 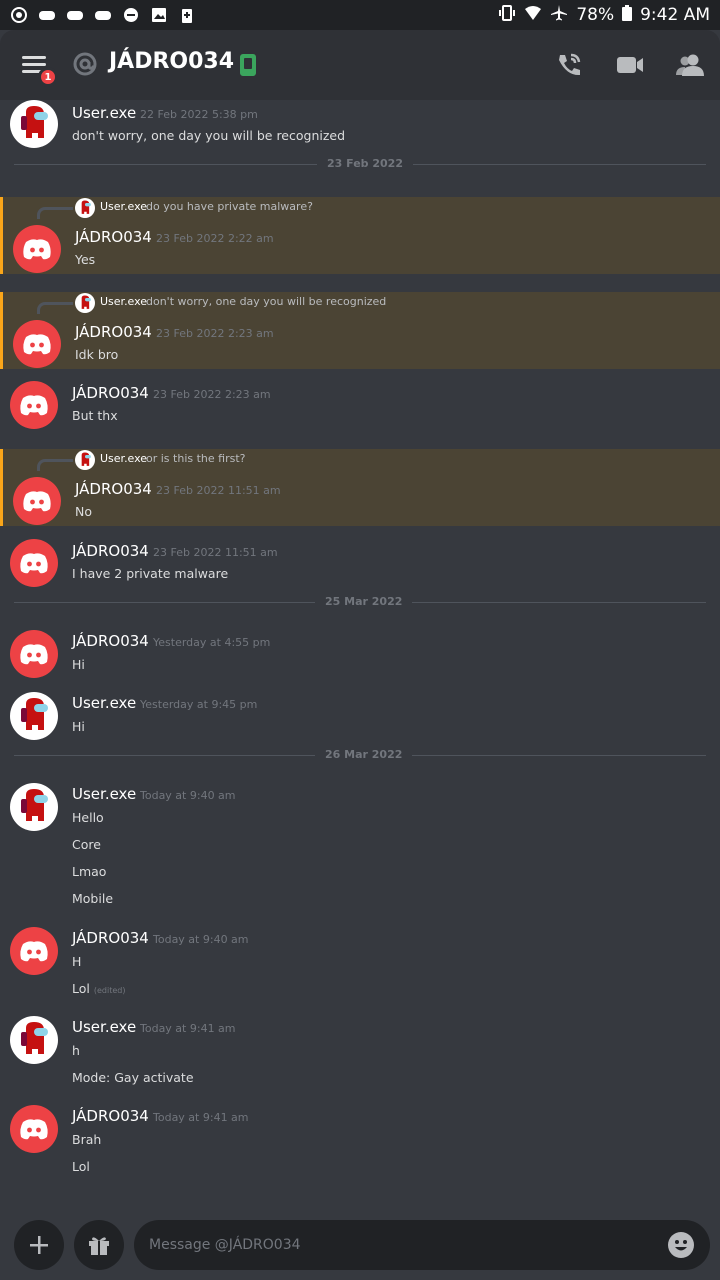 I want to click on attach-button, so click(x=39, y=1245).